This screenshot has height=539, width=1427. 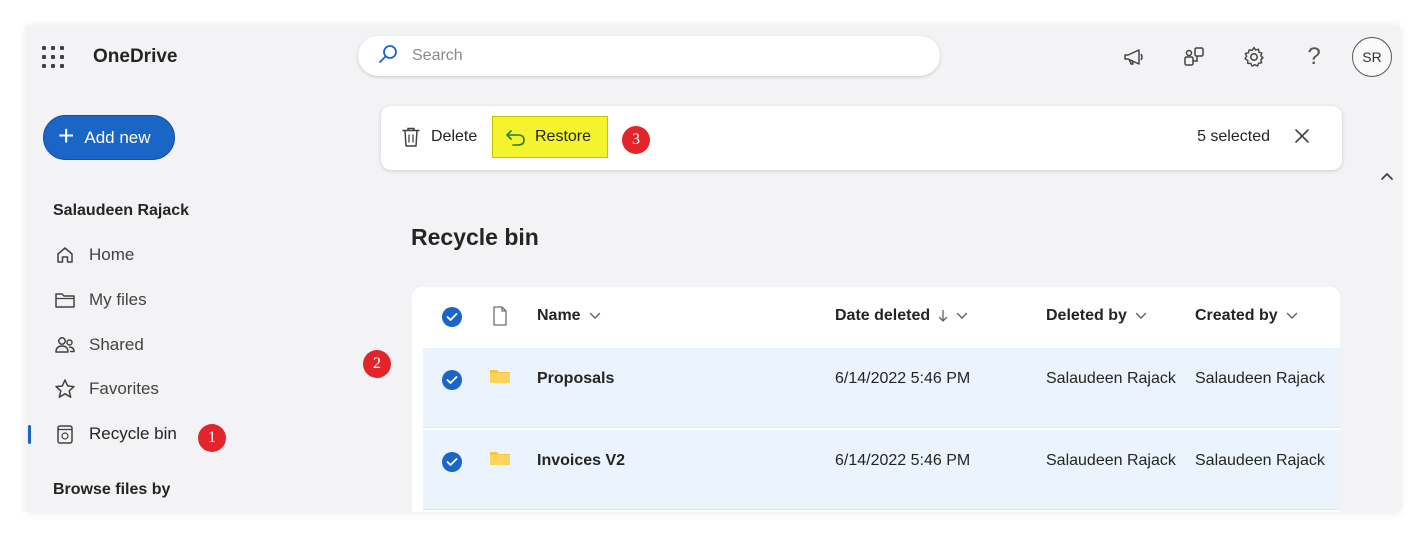 I want to click on people-icon, so click(x=65, y=345).